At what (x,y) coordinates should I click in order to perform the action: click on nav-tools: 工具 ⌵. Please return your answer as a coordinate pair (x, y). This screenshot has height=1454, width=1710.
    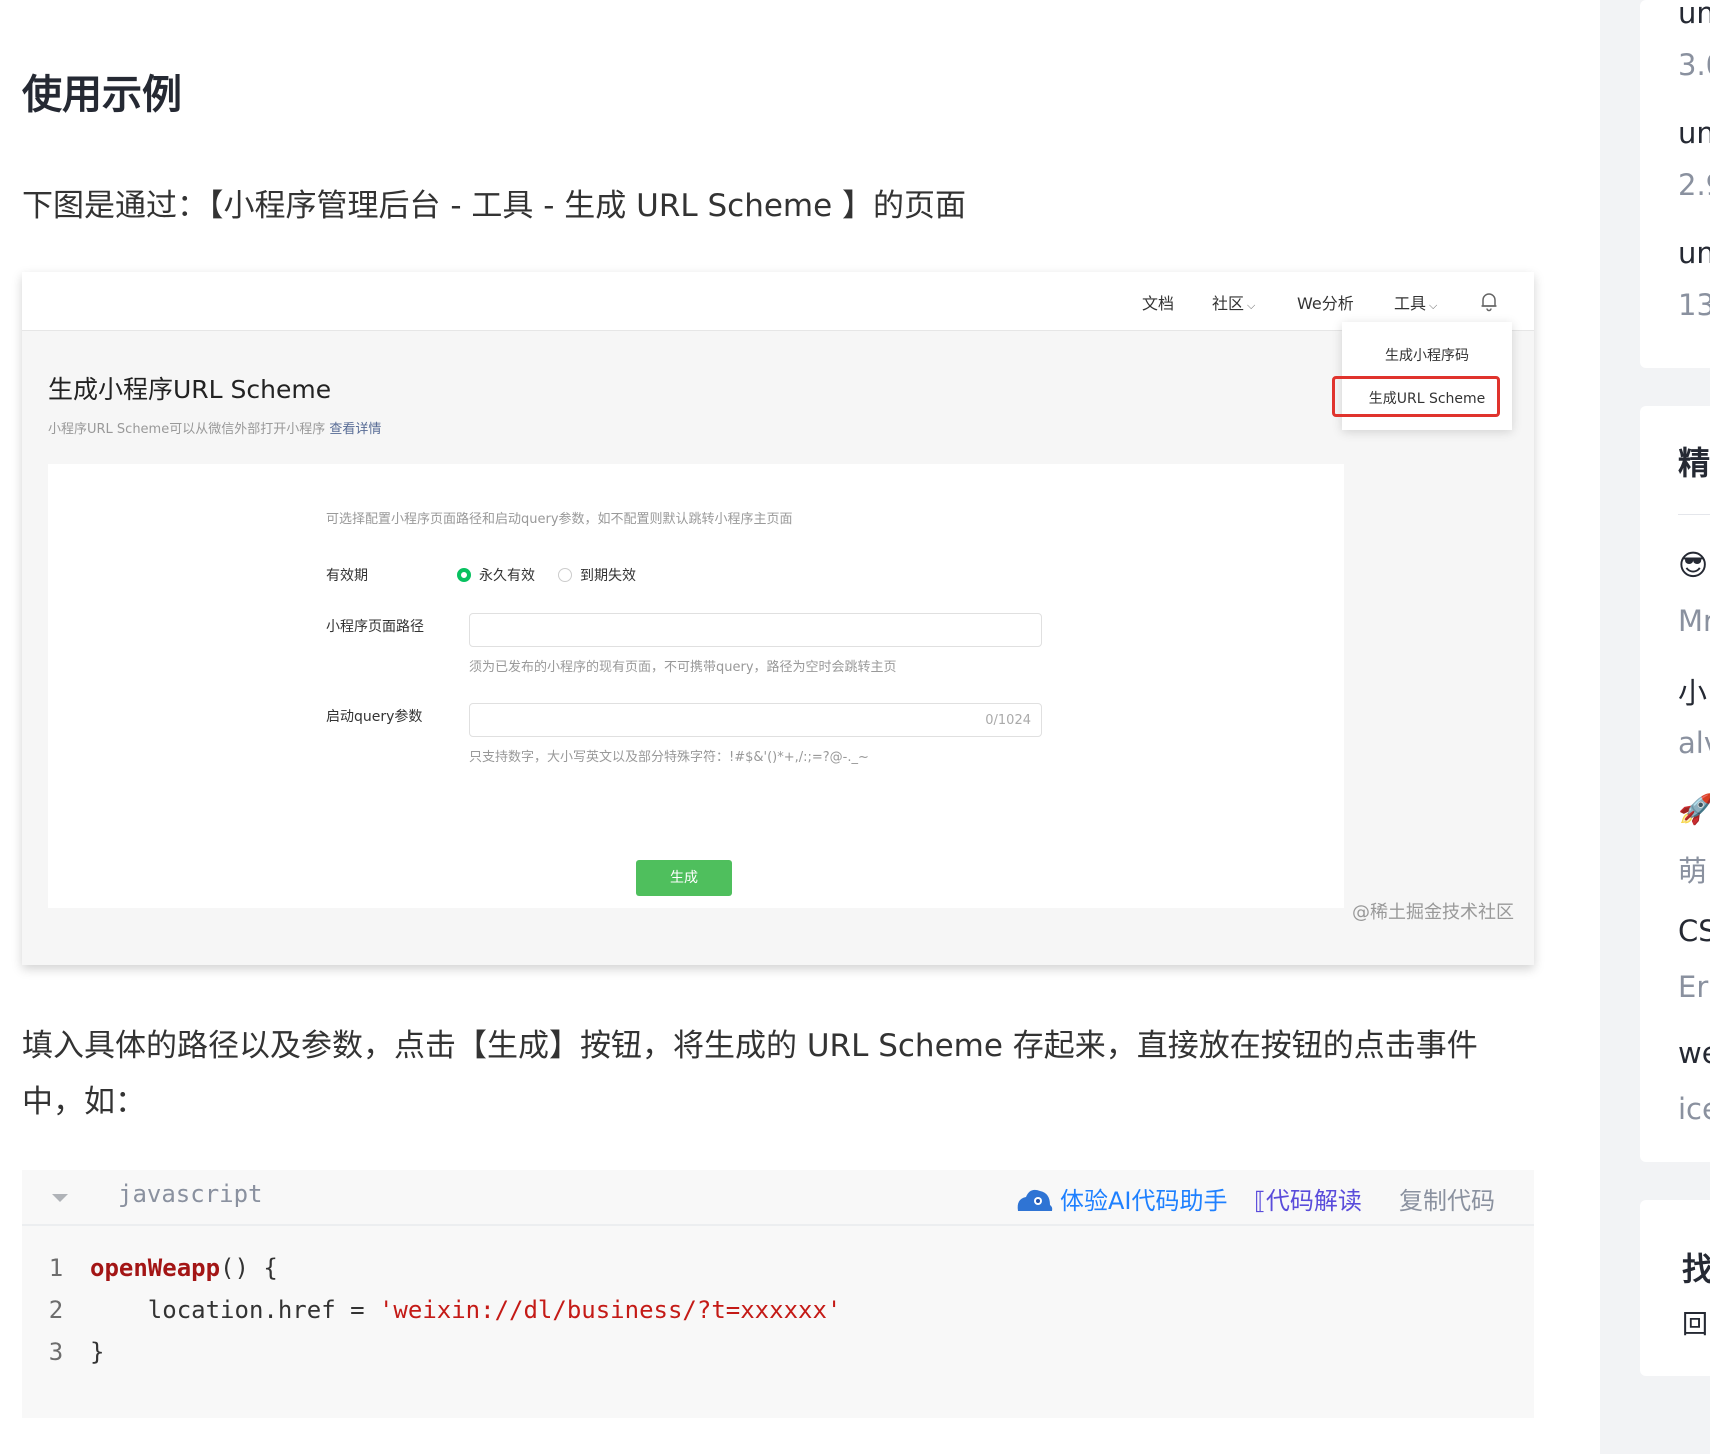
    Looking at the image, I should click on (1415, 302).